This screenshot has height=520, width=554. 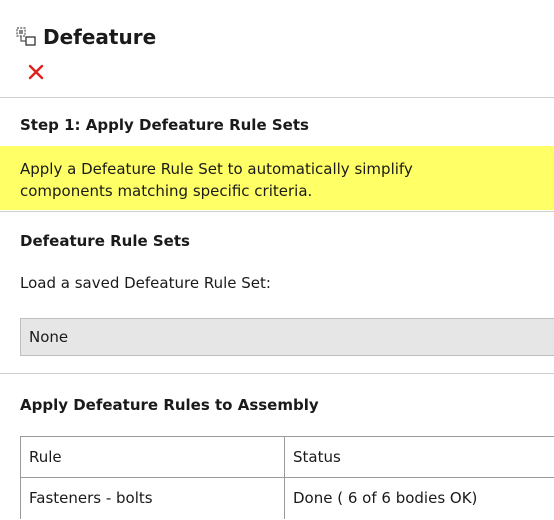 I want to click on rule-set-dropdown: None, so click(x=287, y=337).